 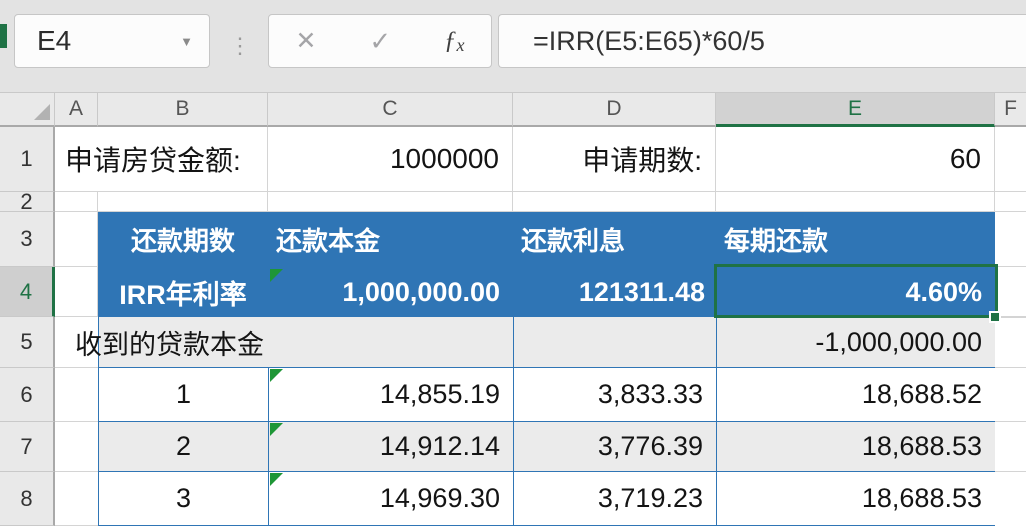 What do you see at coordinates (27, 110) in the screenshot?
I see `select-all-button` at bounding box center [27, 110].